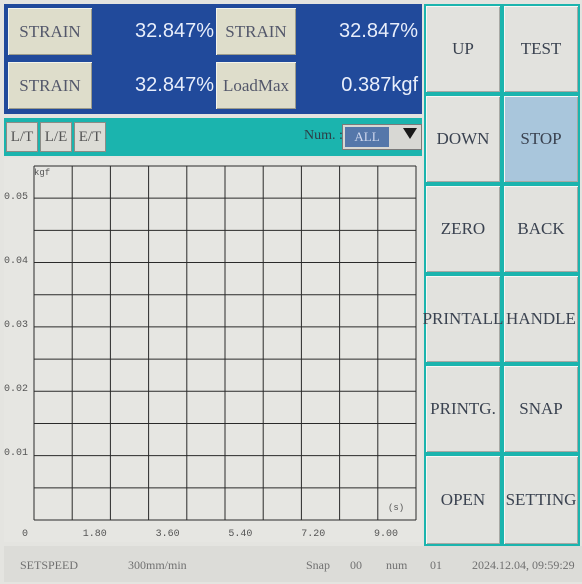  What do you see at coordinates (541, 229) in the screenshot?
I see `back-button: BACK` at bounding box center [541, 229].